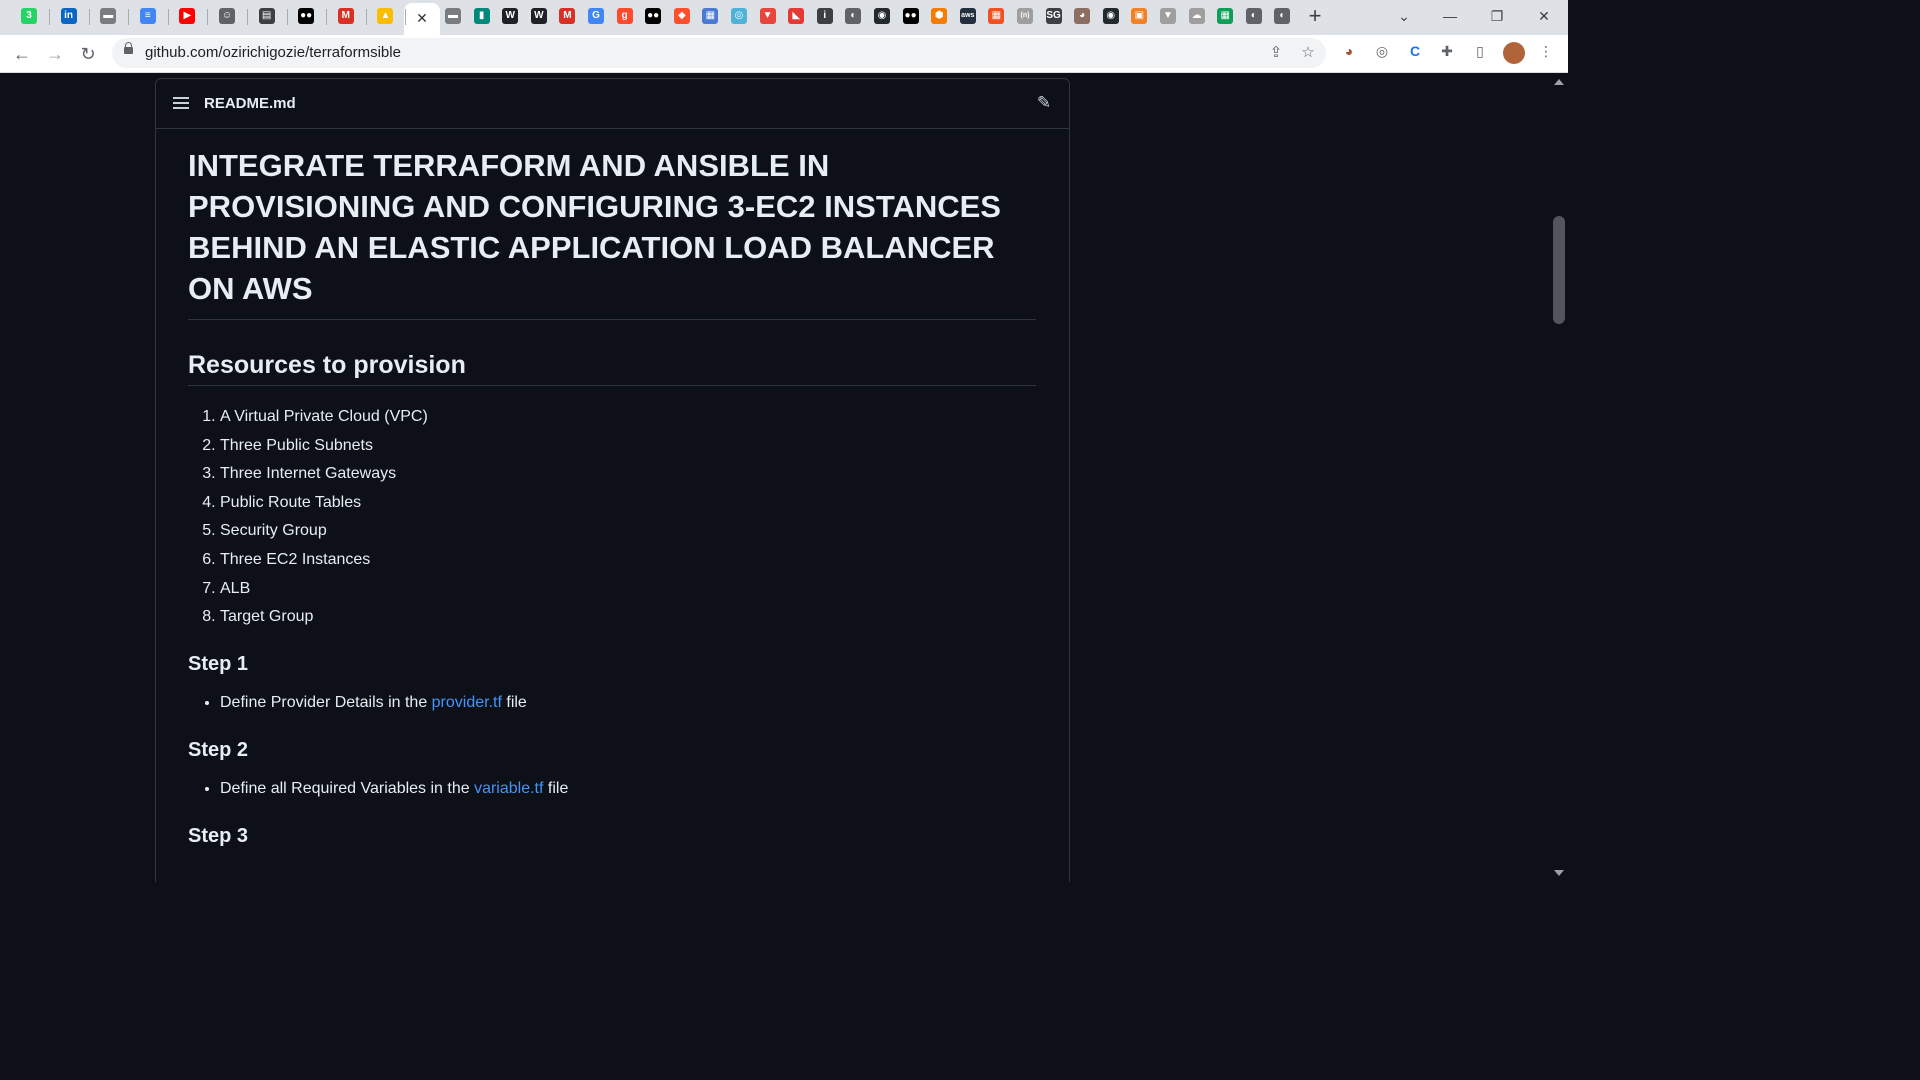 This screenshot has height=1080, width=1920. I want to click on scrollbar-thumb, so click(1559, 270).